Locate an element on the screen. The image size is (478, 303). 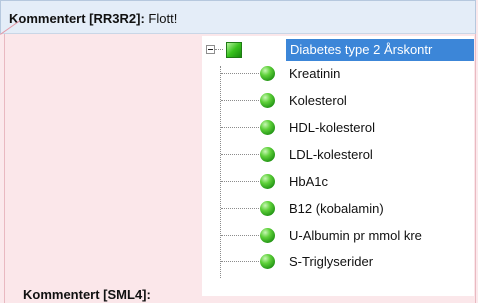
tree-item: HbA1c is located at coordinates (338, 182).